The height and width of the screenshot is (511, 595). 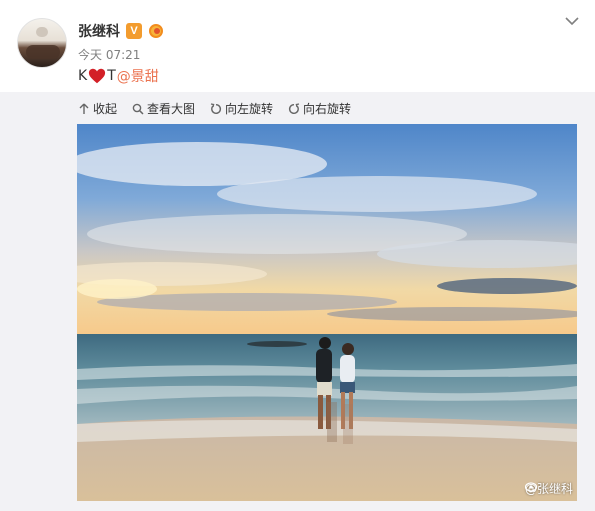 I want to click on search-icon, so click(x=138, y=109).